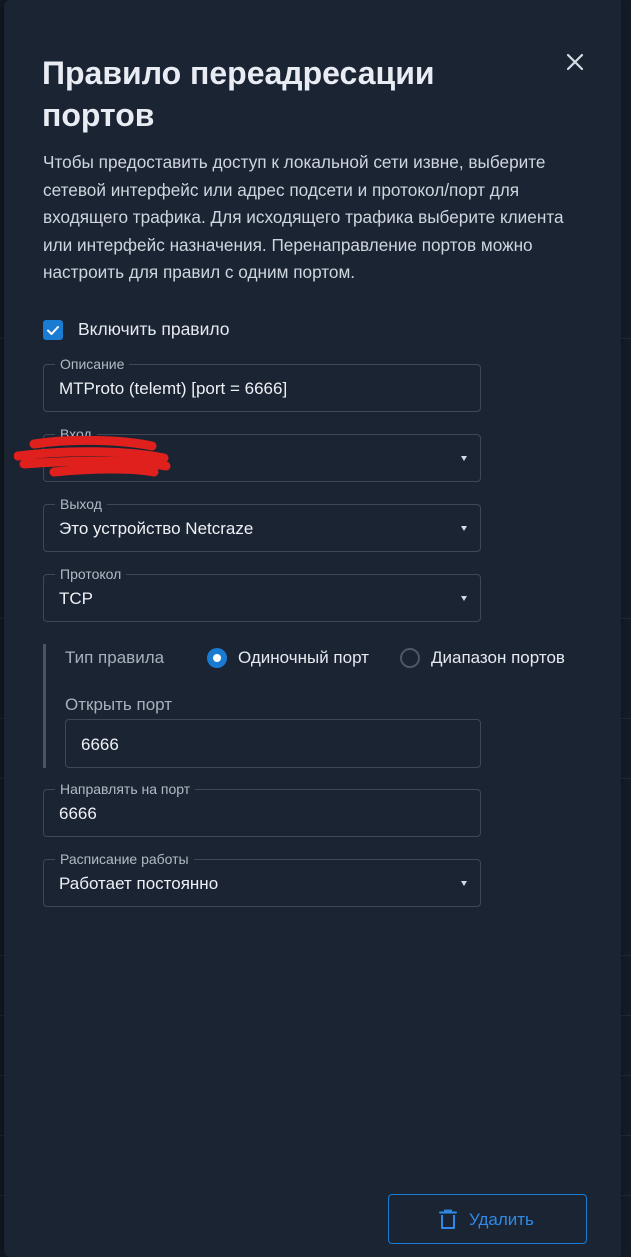 The height and width of the screenshot is (1257, 631). What do you see at coordinates (238, 94) in the screenshot?
I see `dialog-title: Правило переадресации портов` at bounding box center [238, 94].